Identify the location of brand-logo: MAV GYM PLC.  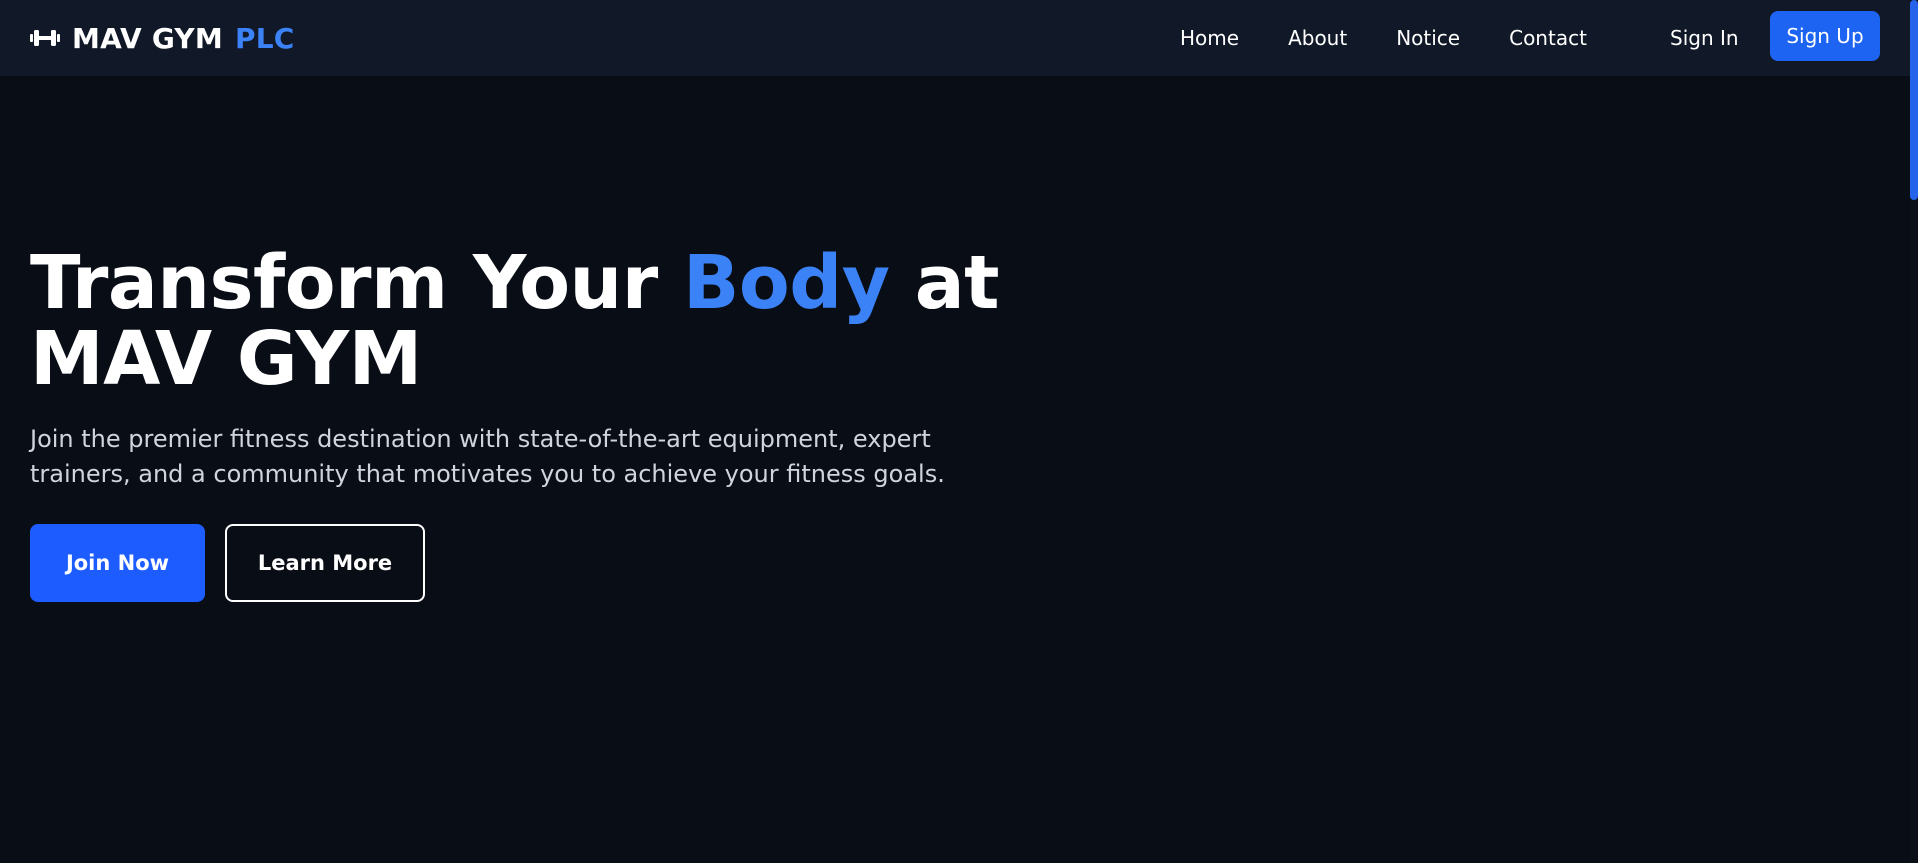
(162, 38).